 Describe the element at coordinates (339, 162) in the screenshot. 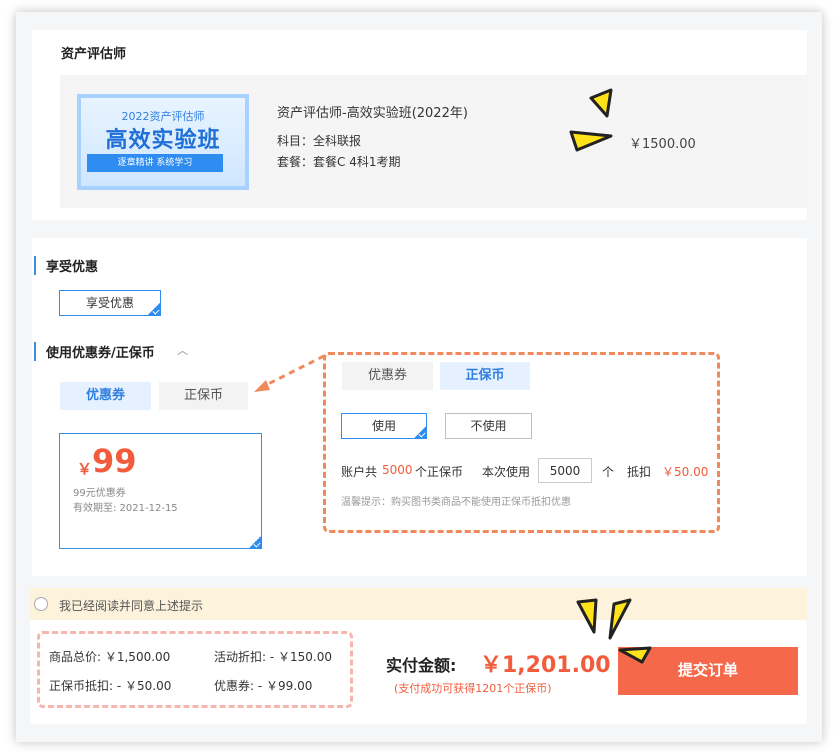

I see `product-package: 套餐：套餐C 4科1考期` at that location.